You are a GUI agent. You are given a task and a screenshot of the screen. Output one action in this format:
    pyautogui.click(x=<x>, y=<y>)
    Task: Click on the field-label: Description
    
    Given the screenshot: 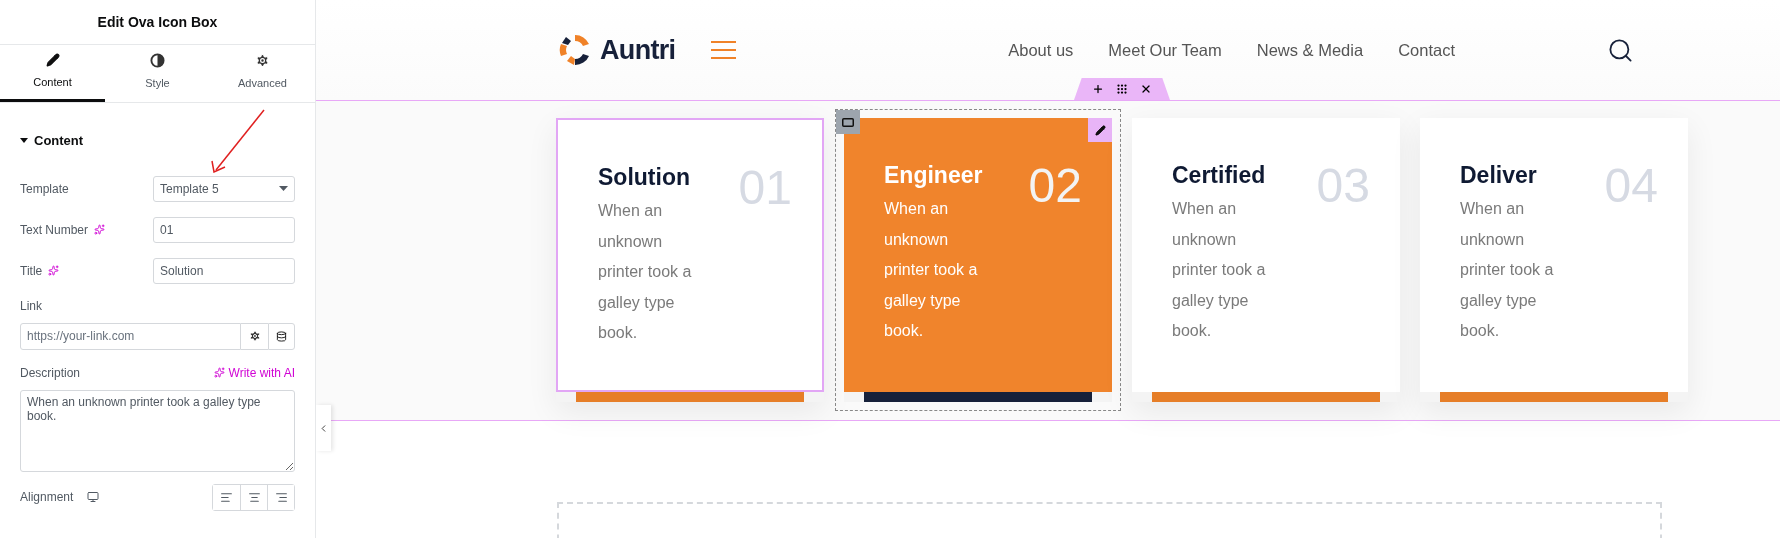 What is the action you would take?
    pyautogui.click(x=50, y=373)
    